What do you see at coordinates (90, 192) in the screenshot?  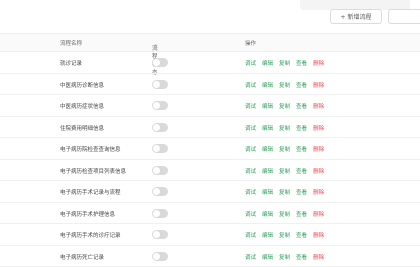 I see `process-name: 电子病历手术记录与流程` at bounding box center [90, 192].